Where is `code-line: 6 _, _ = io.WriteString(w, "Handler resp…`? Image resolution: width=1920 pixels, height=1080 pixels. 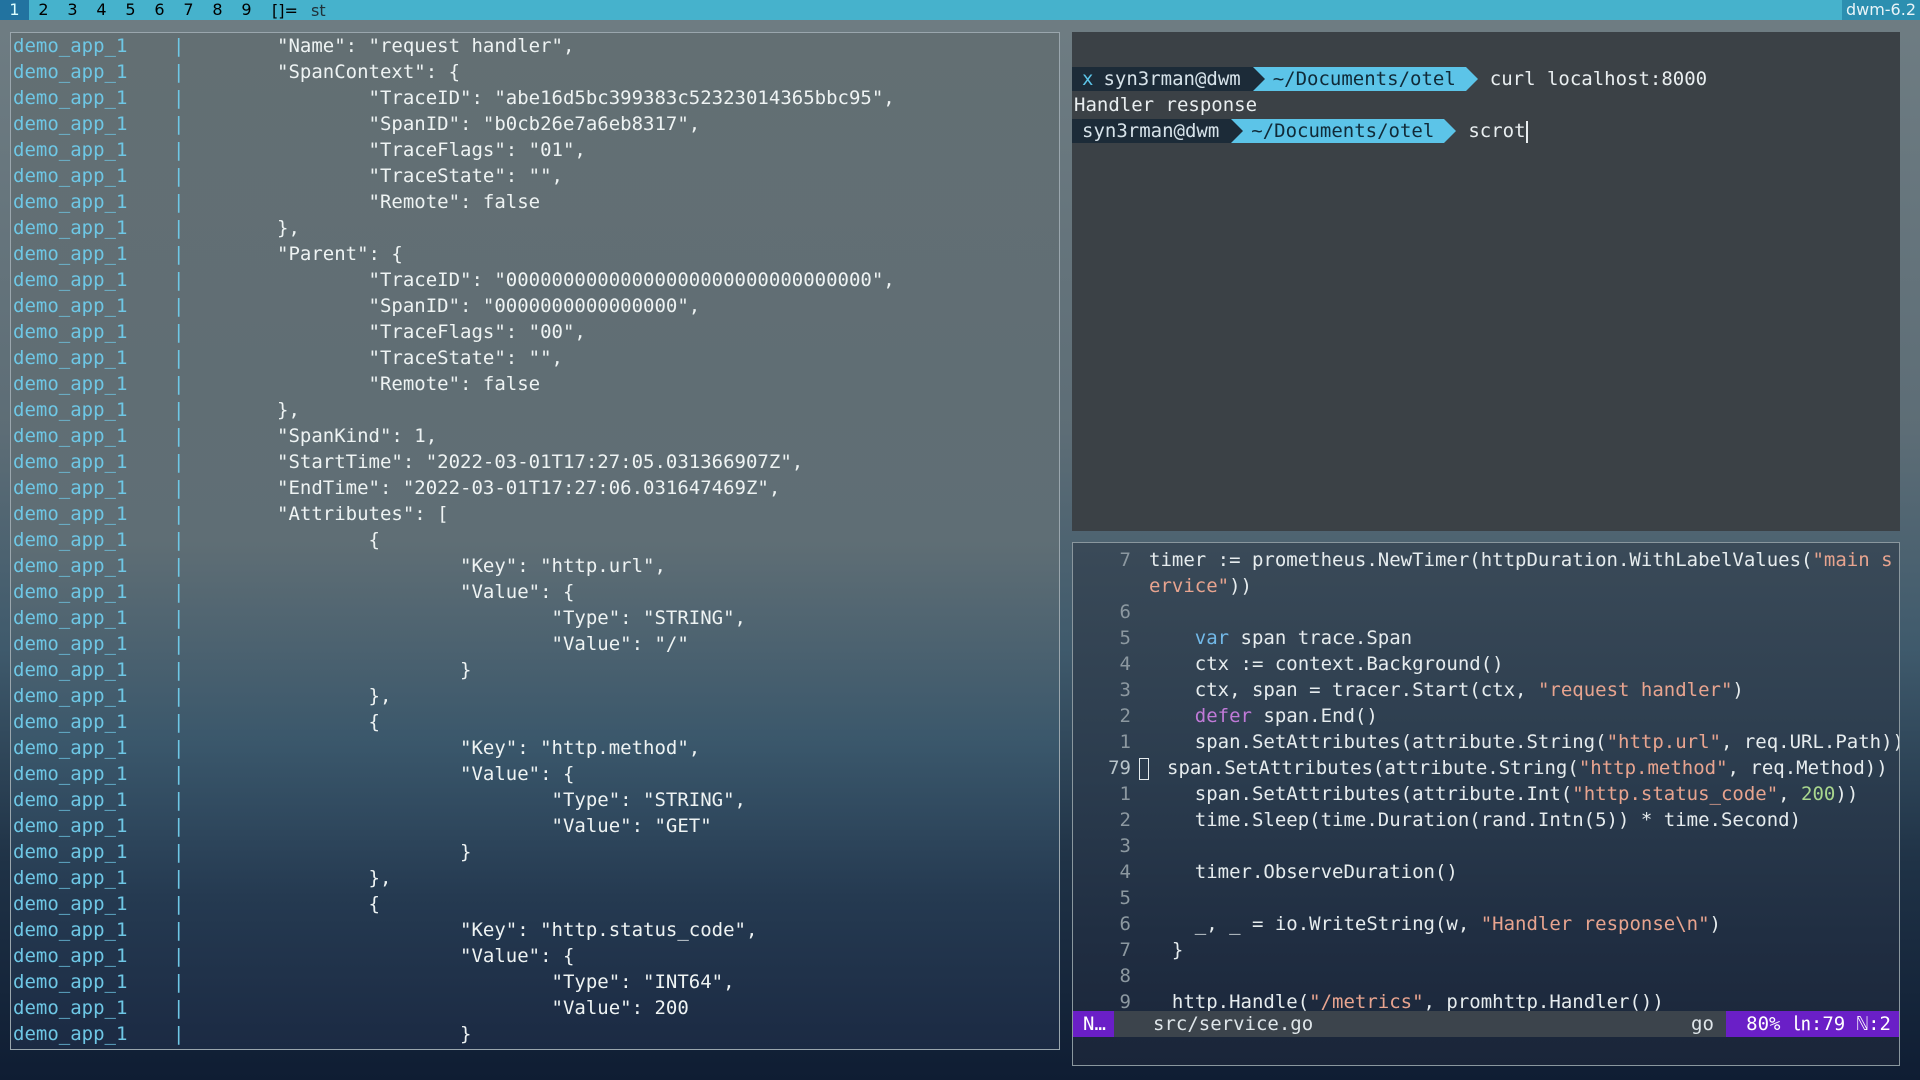
code-line: 6 _, _ = io.WriteString(w, "Handler resp… is located at coordinates (1397, 924).